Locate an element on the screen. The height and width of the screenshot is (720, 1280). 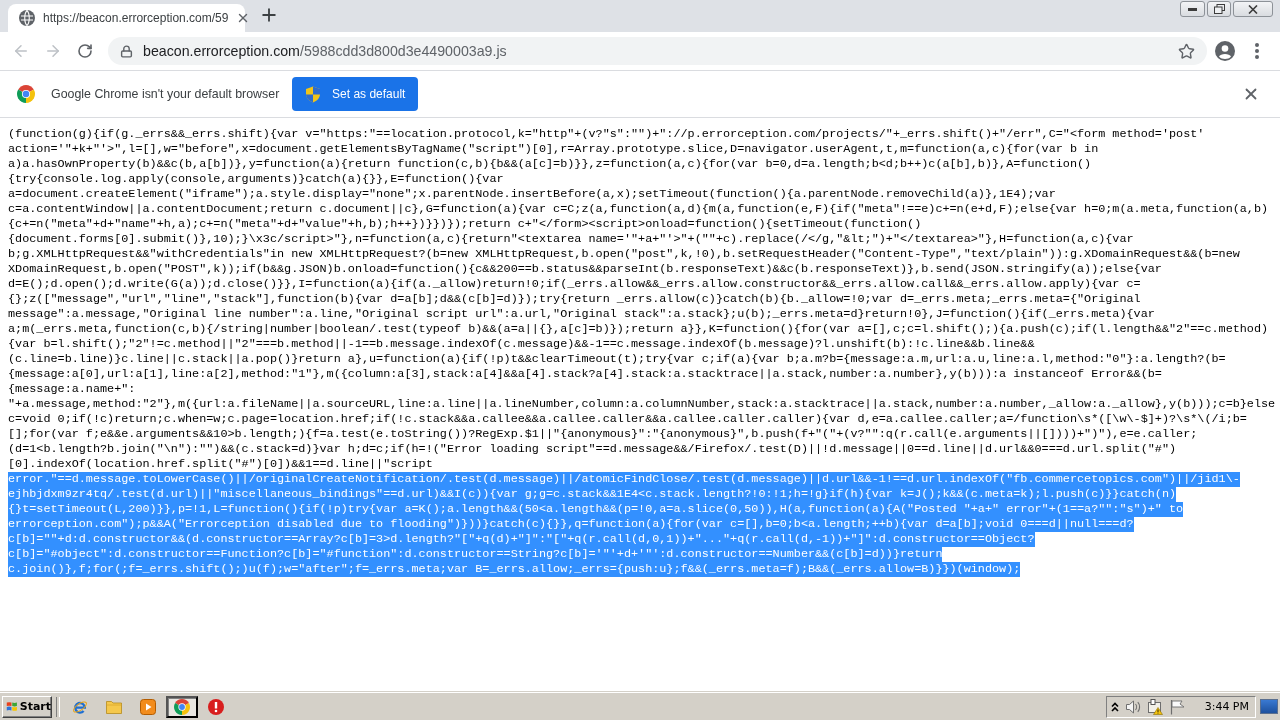
code-line: c=void 0;if(!c)return;c.when=w;c.page=location.href;if(!c.stack&&a.callee&&a.callee.caller&&a.callee.caller.caller){var d,e=a.callee.caller;a=/function\s*([\w\-$]+)?\s*\(/i;b= is located at coordinates (627, 419).